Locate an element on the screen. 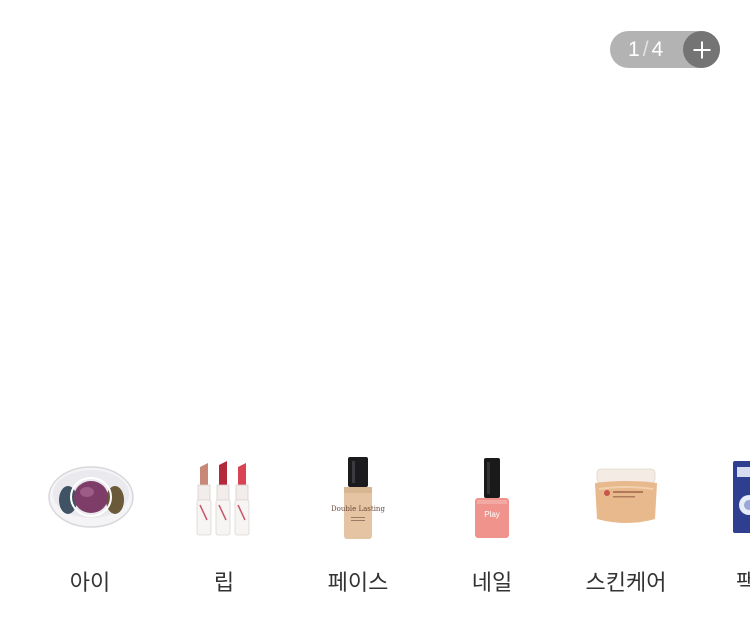  category-label: 립 is located at coordinates (224, 583).